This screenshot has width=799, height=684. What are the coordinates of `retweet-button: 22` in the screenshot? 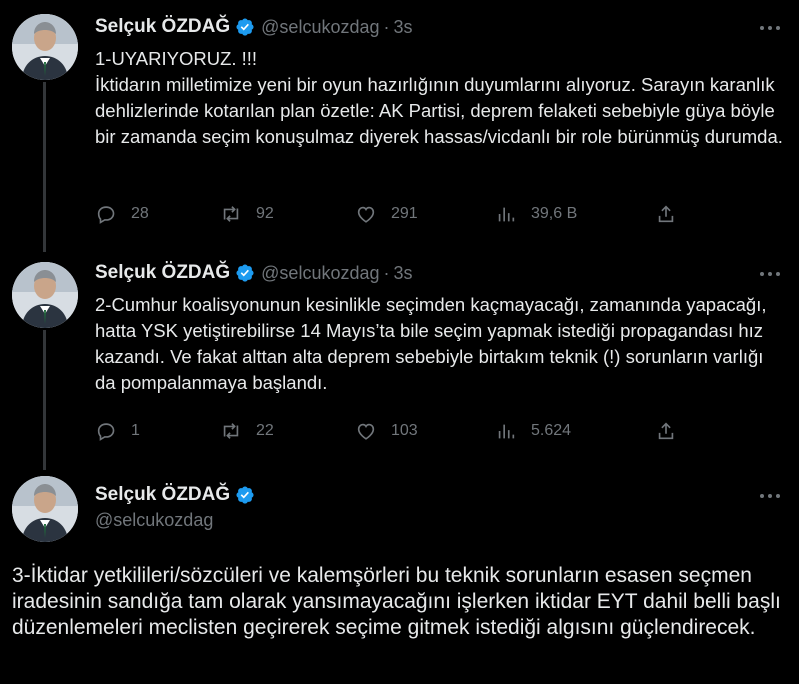 It's located at (247, 431).